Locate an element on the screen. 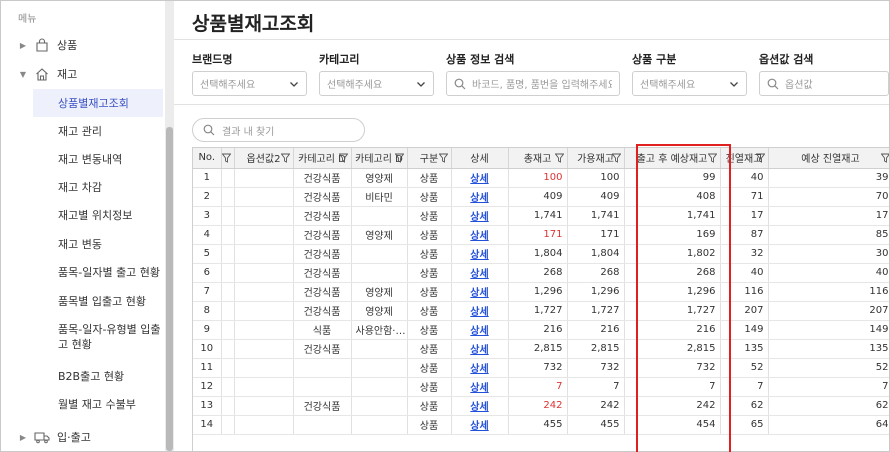 This screenshot has height=452, width=890. sidebar-item-b2b-outbound: B2B출고 현황 is located at coordinates (110, 376).